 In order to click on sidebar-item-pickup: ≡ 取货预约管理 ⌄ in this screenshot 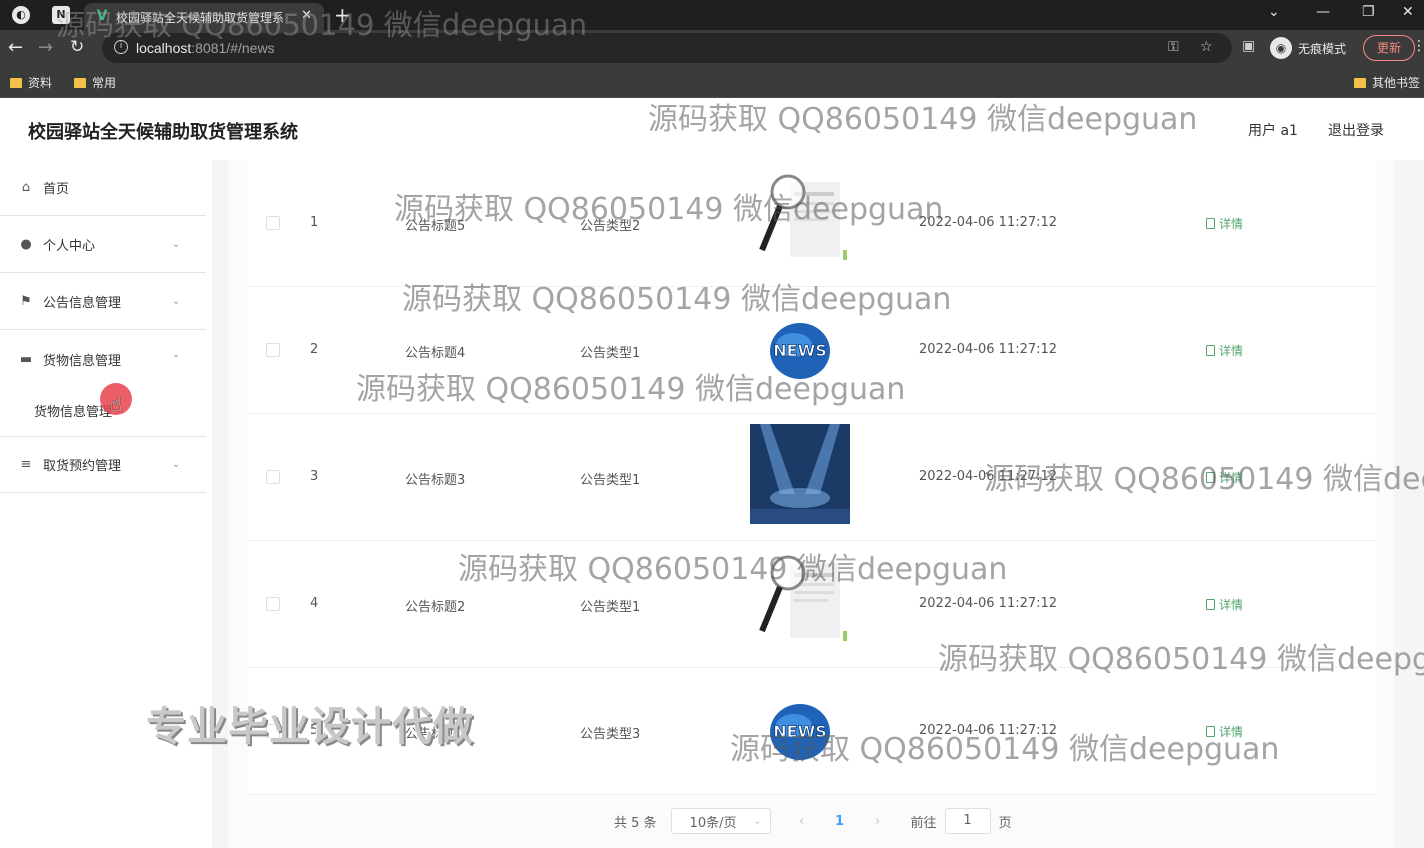, I will do `click(103, 464)`.